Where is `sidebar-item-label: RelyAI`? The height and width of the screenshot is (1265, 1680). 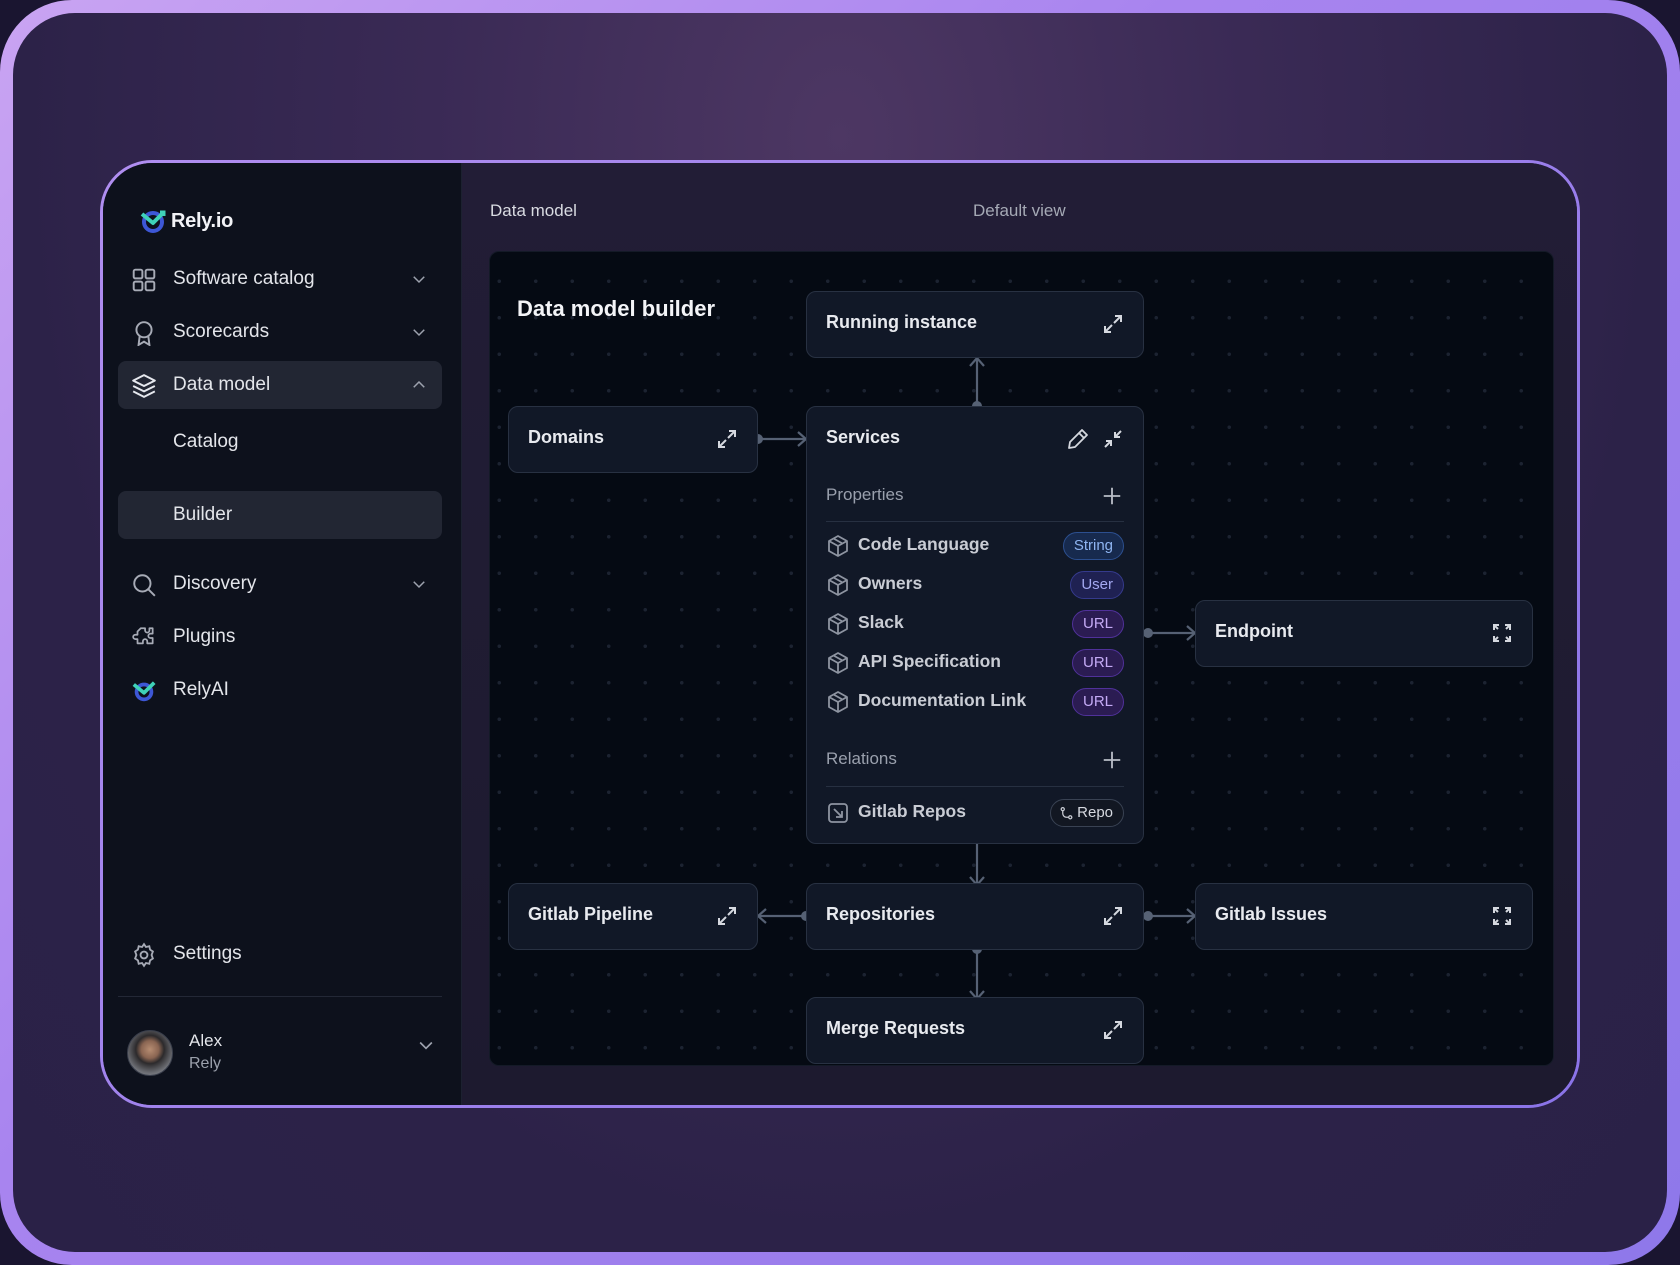
sidebar-item-label: RelyAI is located at coordinates (201, 689).